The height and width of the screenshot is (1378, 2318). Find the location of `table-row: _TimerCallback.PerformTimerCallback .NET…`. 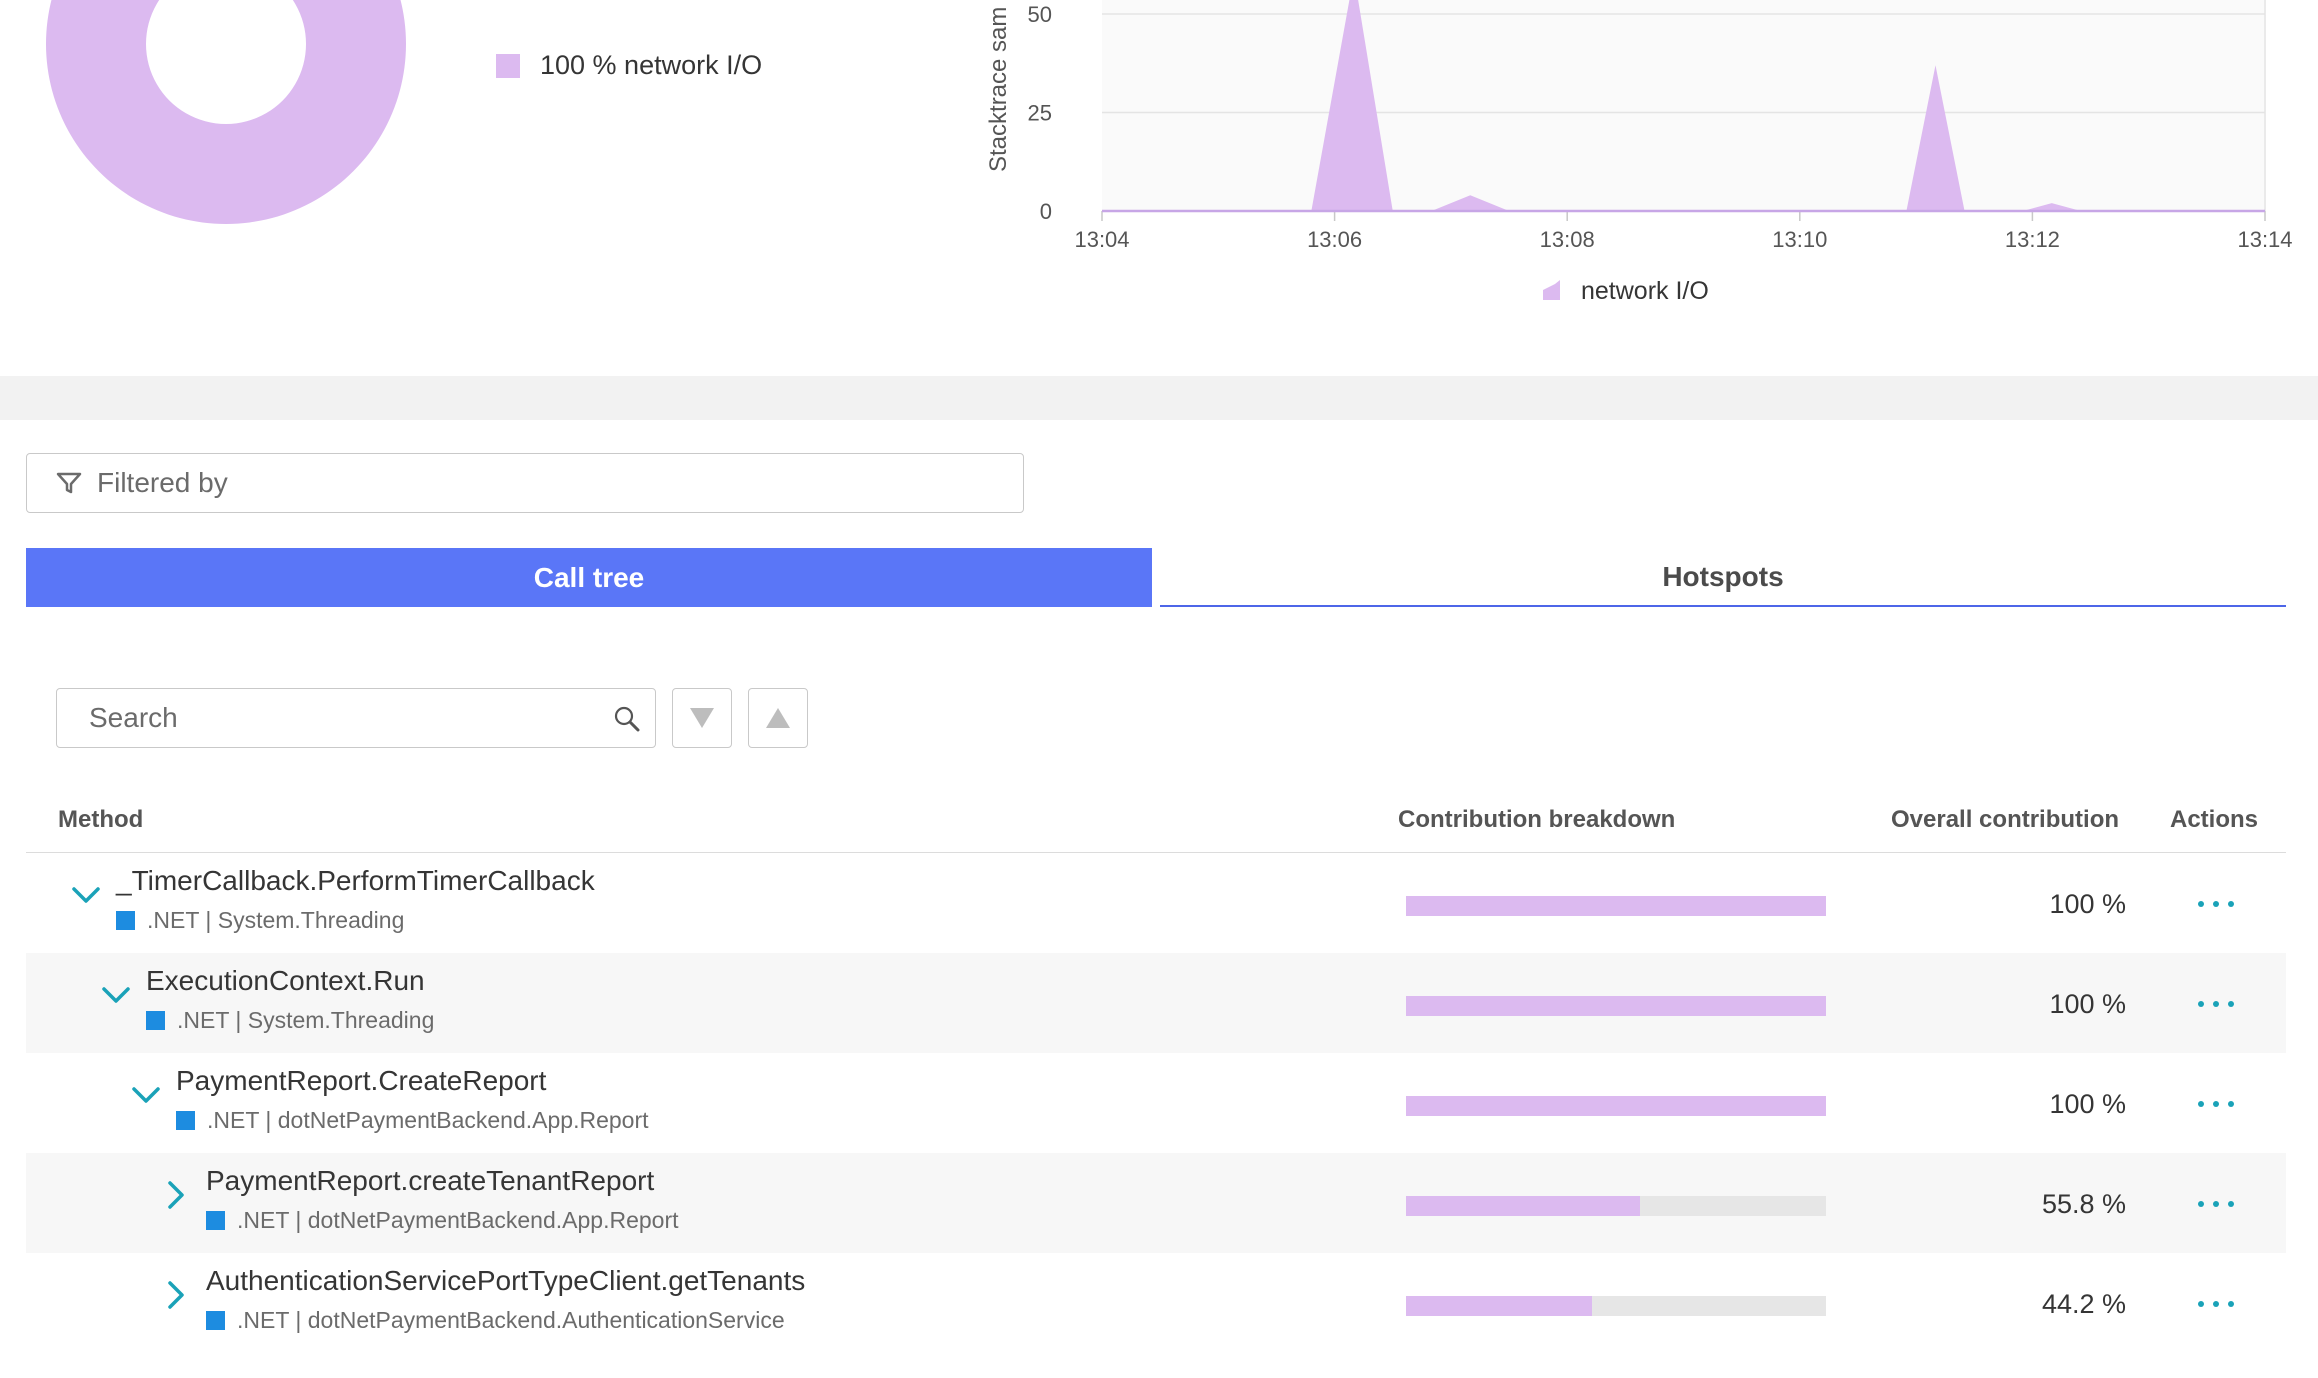

table-row: _TimerCallback.PerformTimerCallback .NET… is located at coordinates (1156, 903).